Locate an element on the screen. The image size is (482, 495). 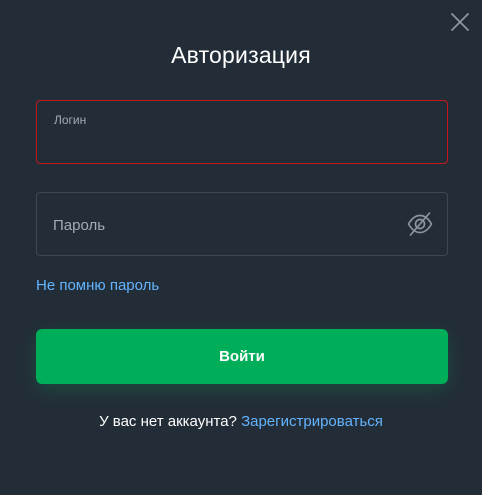
register-prompt: У вас нет аккаунта? is located at coordinates (168, 421).